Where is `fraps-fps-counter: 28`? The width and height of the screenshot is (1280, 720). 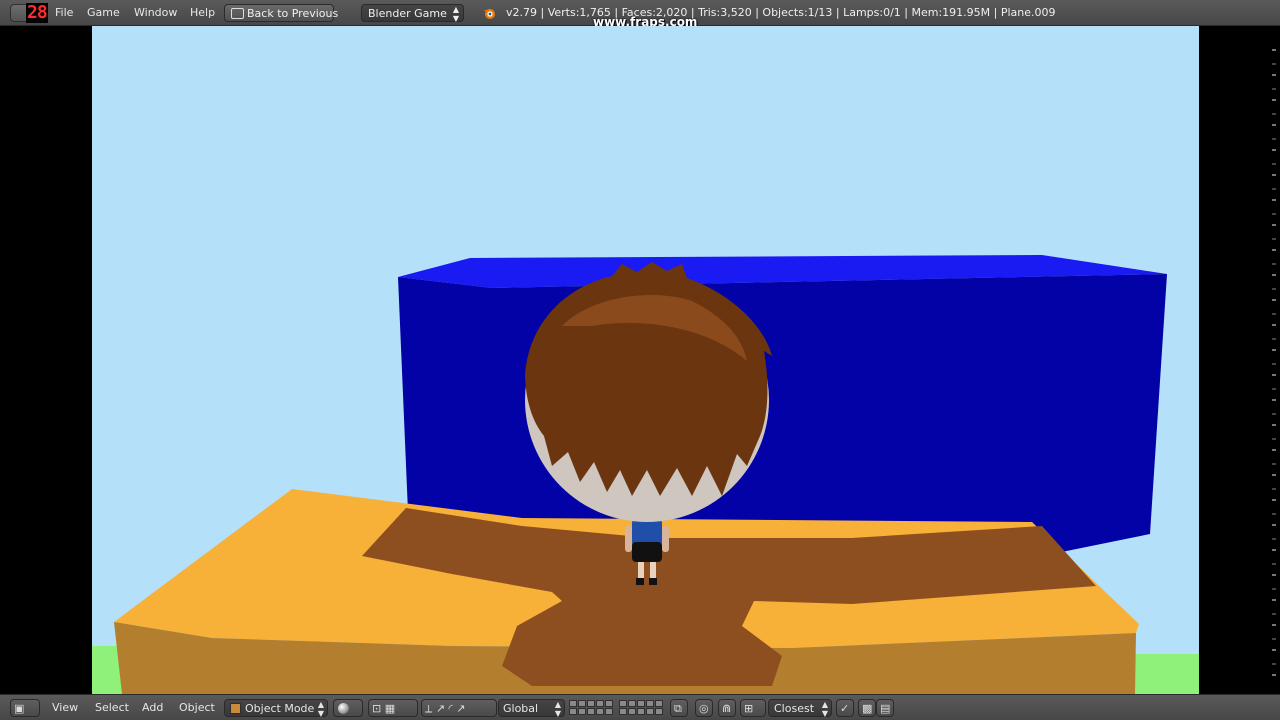 fraps-fps-counter: 28 is located at coordinates (37, 12).